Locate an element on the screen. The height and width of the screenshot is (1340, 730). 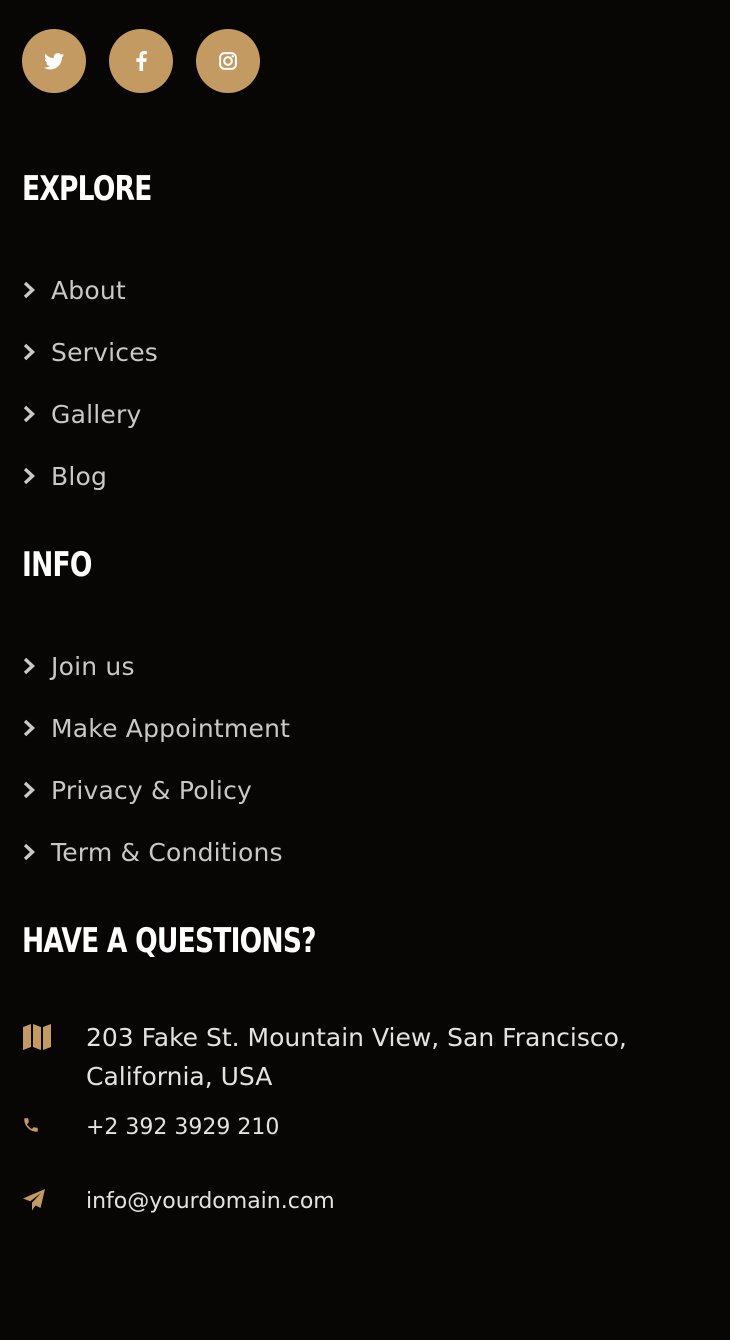
phone-text: +2 392 3929 210 is located at coordinates (366, 1127).